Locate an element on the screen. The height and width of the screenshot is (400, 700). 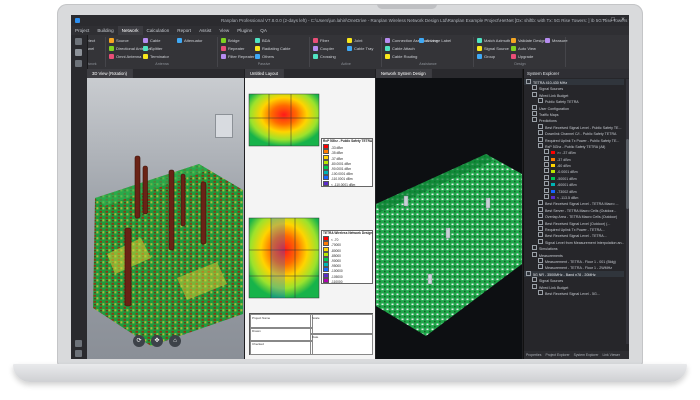
crossing-button: Crossing is located at coordinates (324, 56).